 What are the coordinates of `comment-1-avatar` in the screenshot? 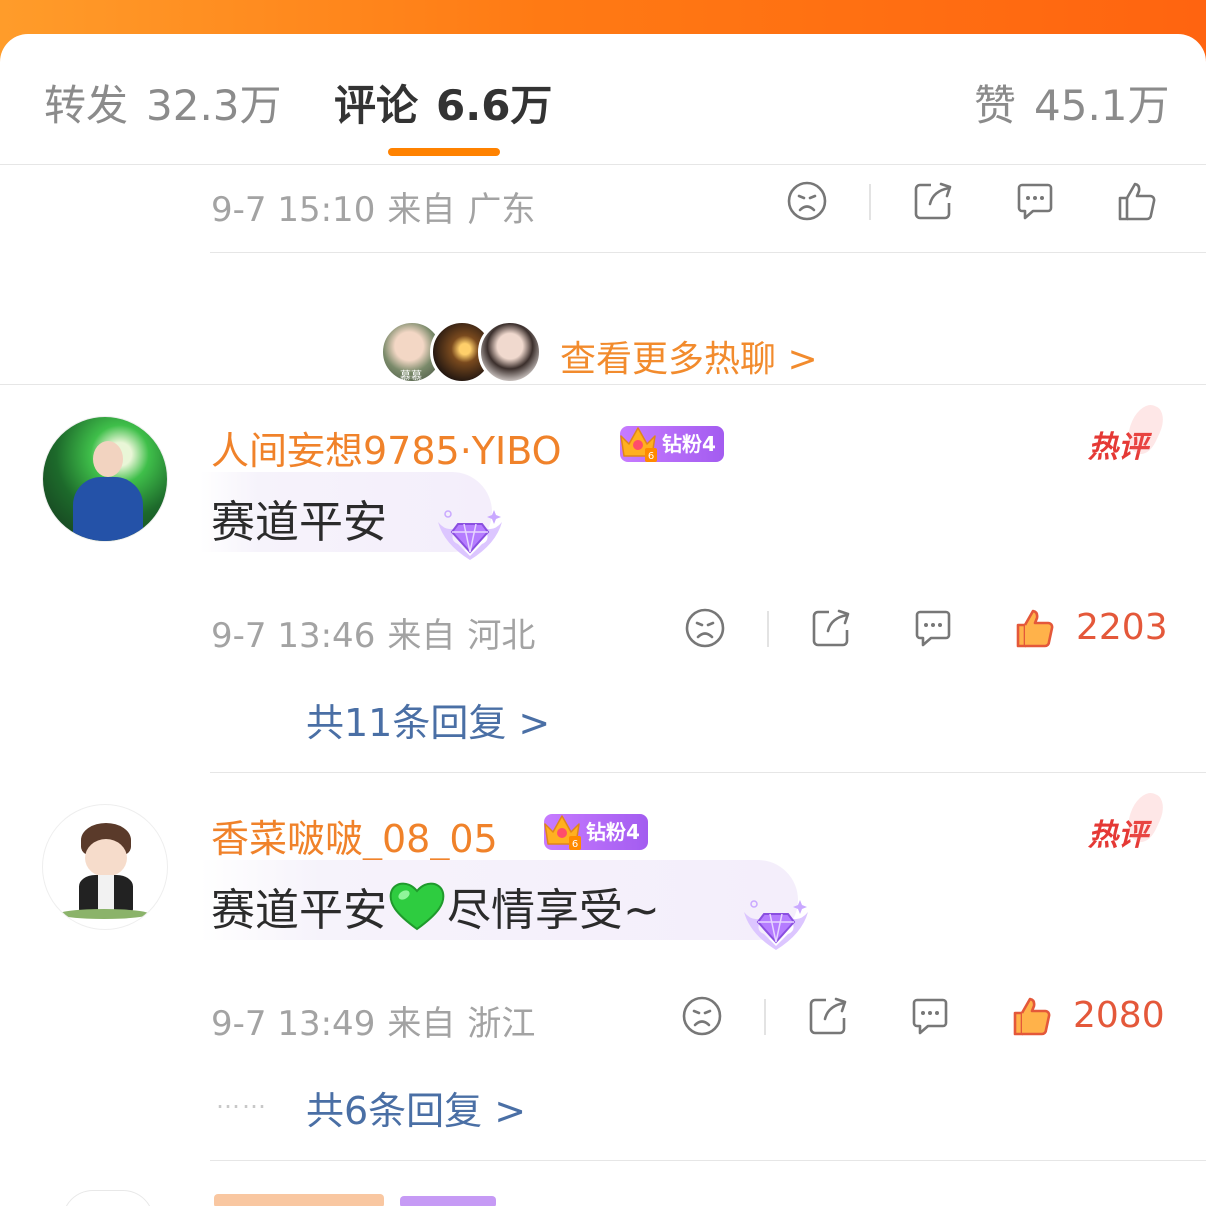 It's located at (105, 479).